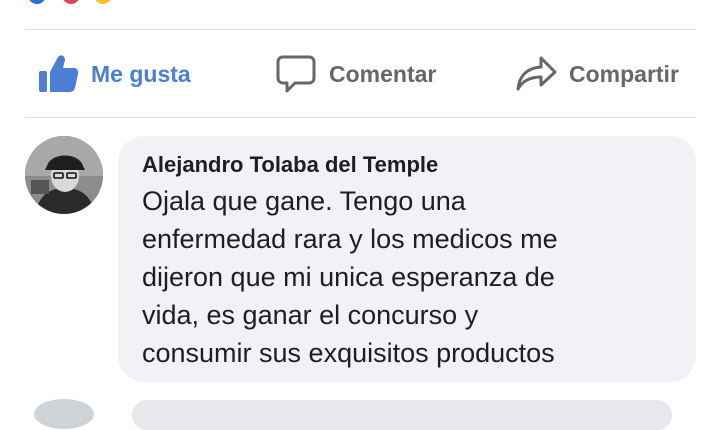  I want to click on profile-photo-icon, so click(64, 175).